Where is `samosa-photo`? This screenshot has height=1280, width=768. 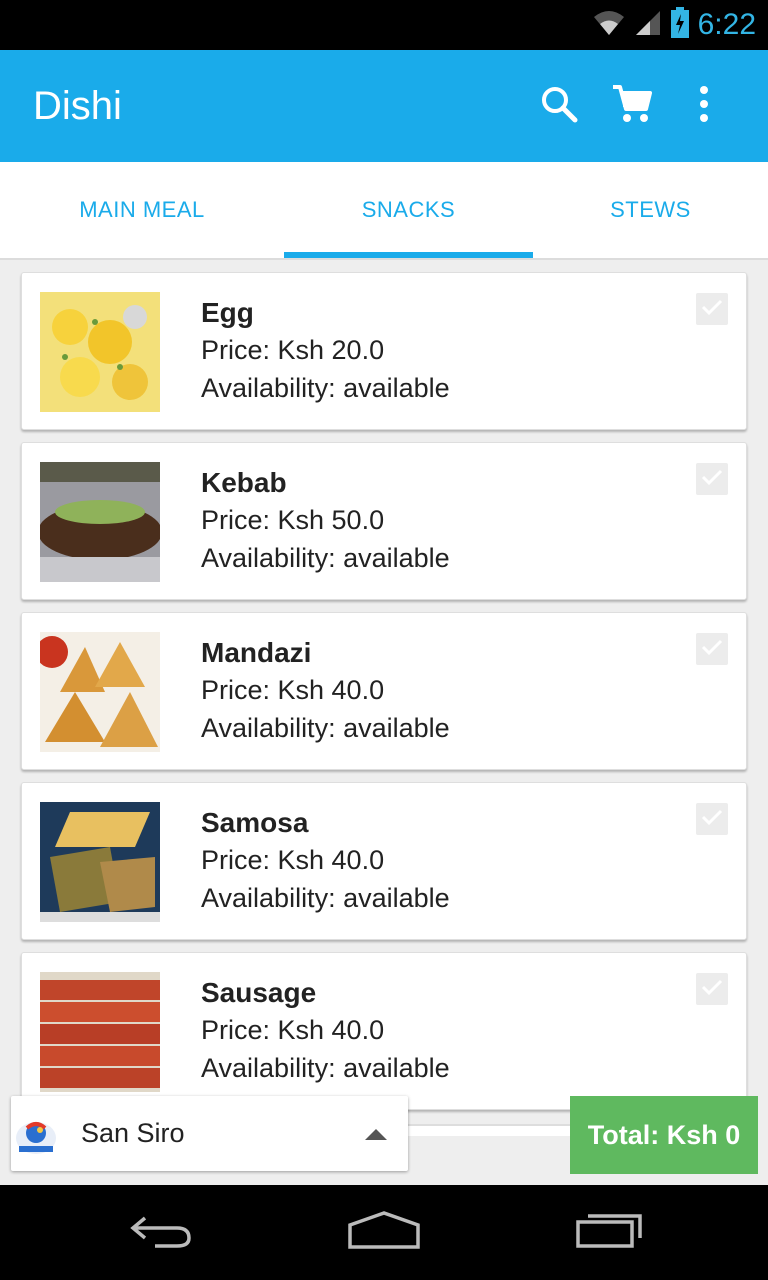 samosa-photo is located at coordinates (100, 862).